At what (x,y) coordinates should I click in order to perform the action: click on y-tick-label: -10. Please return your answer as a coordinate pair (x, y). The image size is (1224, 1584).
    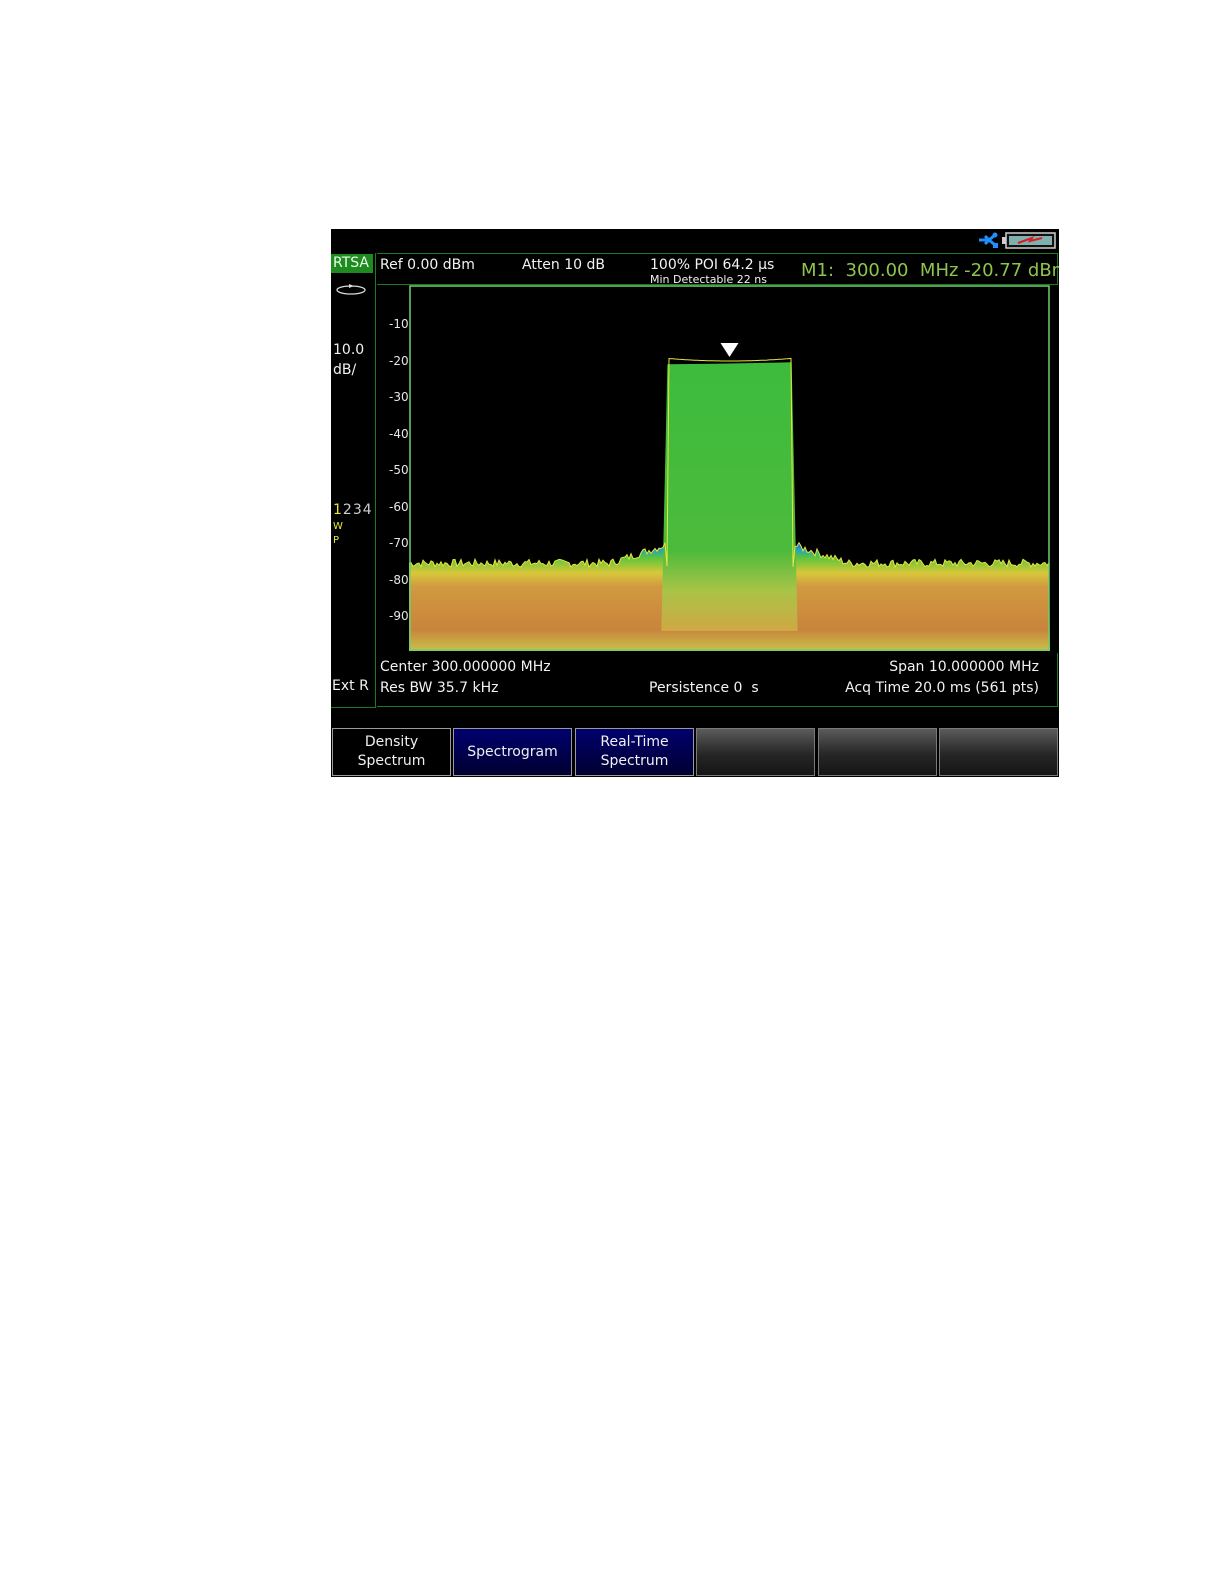
    Looking at the image, I should click on (399, 324).